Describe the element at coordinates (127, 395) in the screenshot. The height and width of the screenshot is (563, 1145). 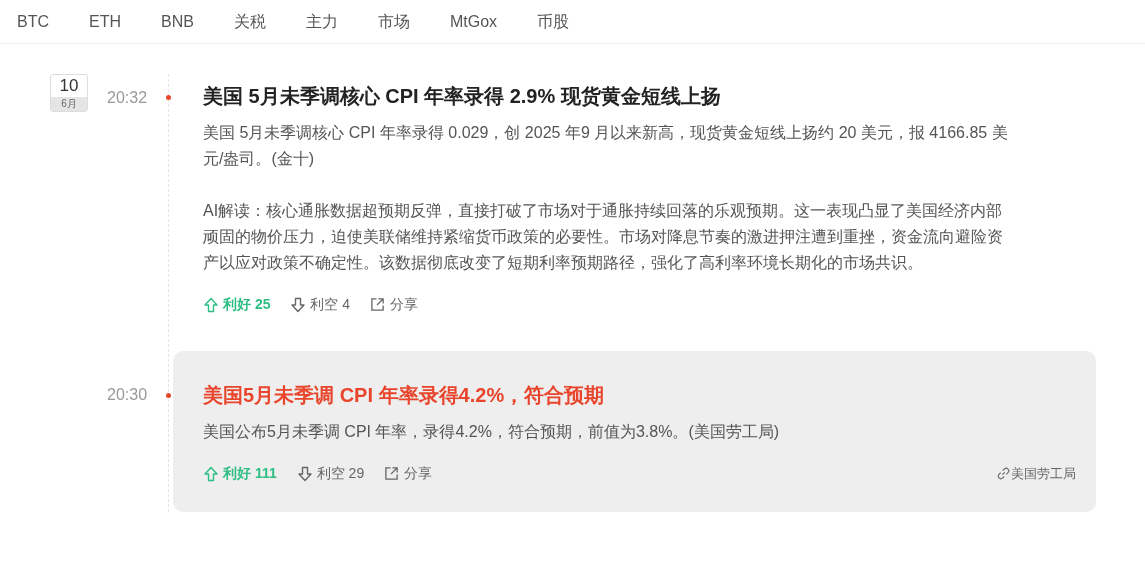
I see `news-time: 20:30` at that location.